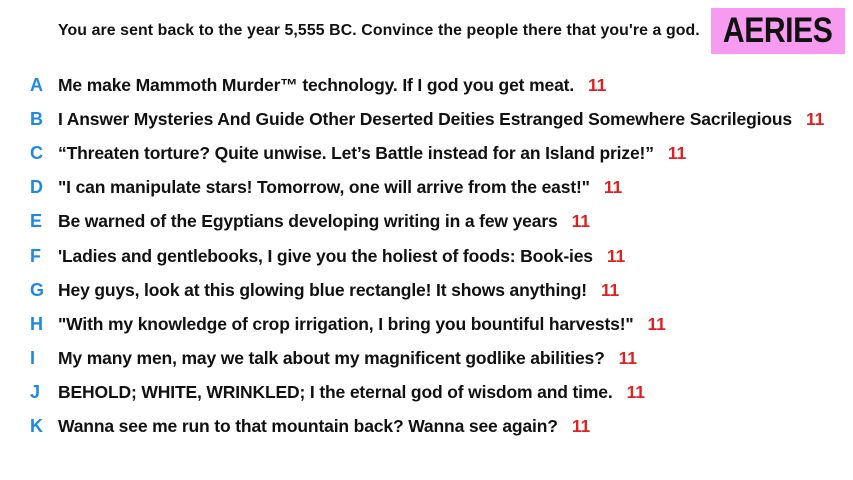 The image size is (853, 480). What do you see at coordinates (33, 358) in the screenshot?
I see `answer-letter: I` at bounding box center [33, 358].